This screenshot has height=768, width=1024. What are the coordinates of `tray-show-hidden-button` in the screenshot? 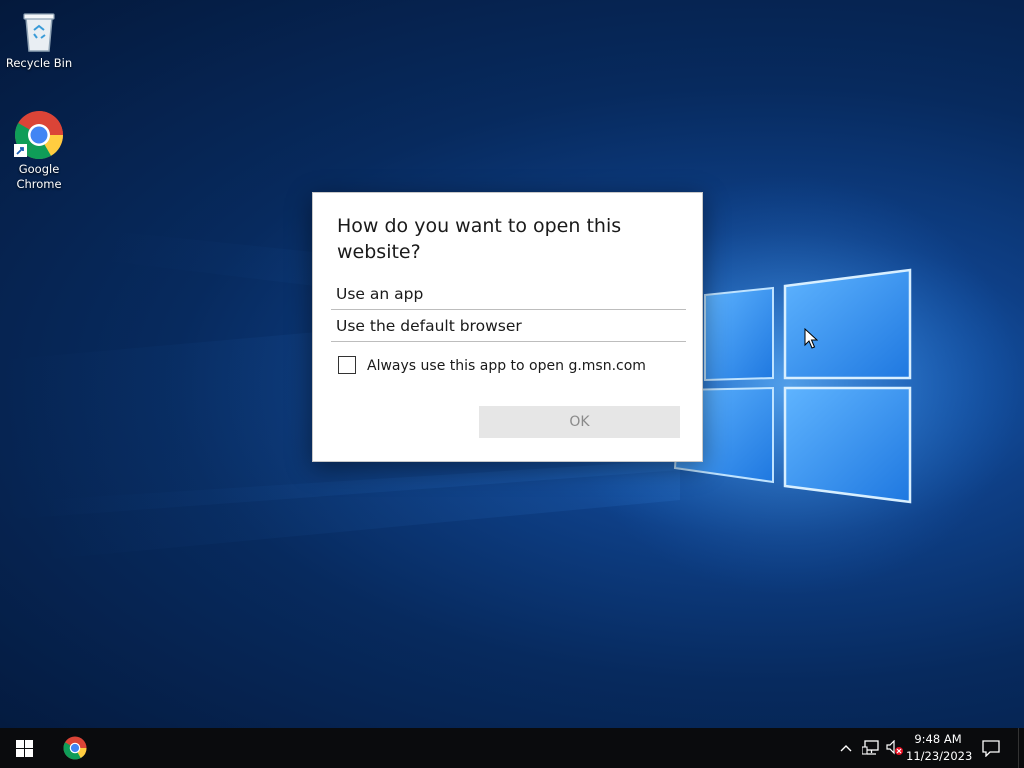 It's located at (846, 748).